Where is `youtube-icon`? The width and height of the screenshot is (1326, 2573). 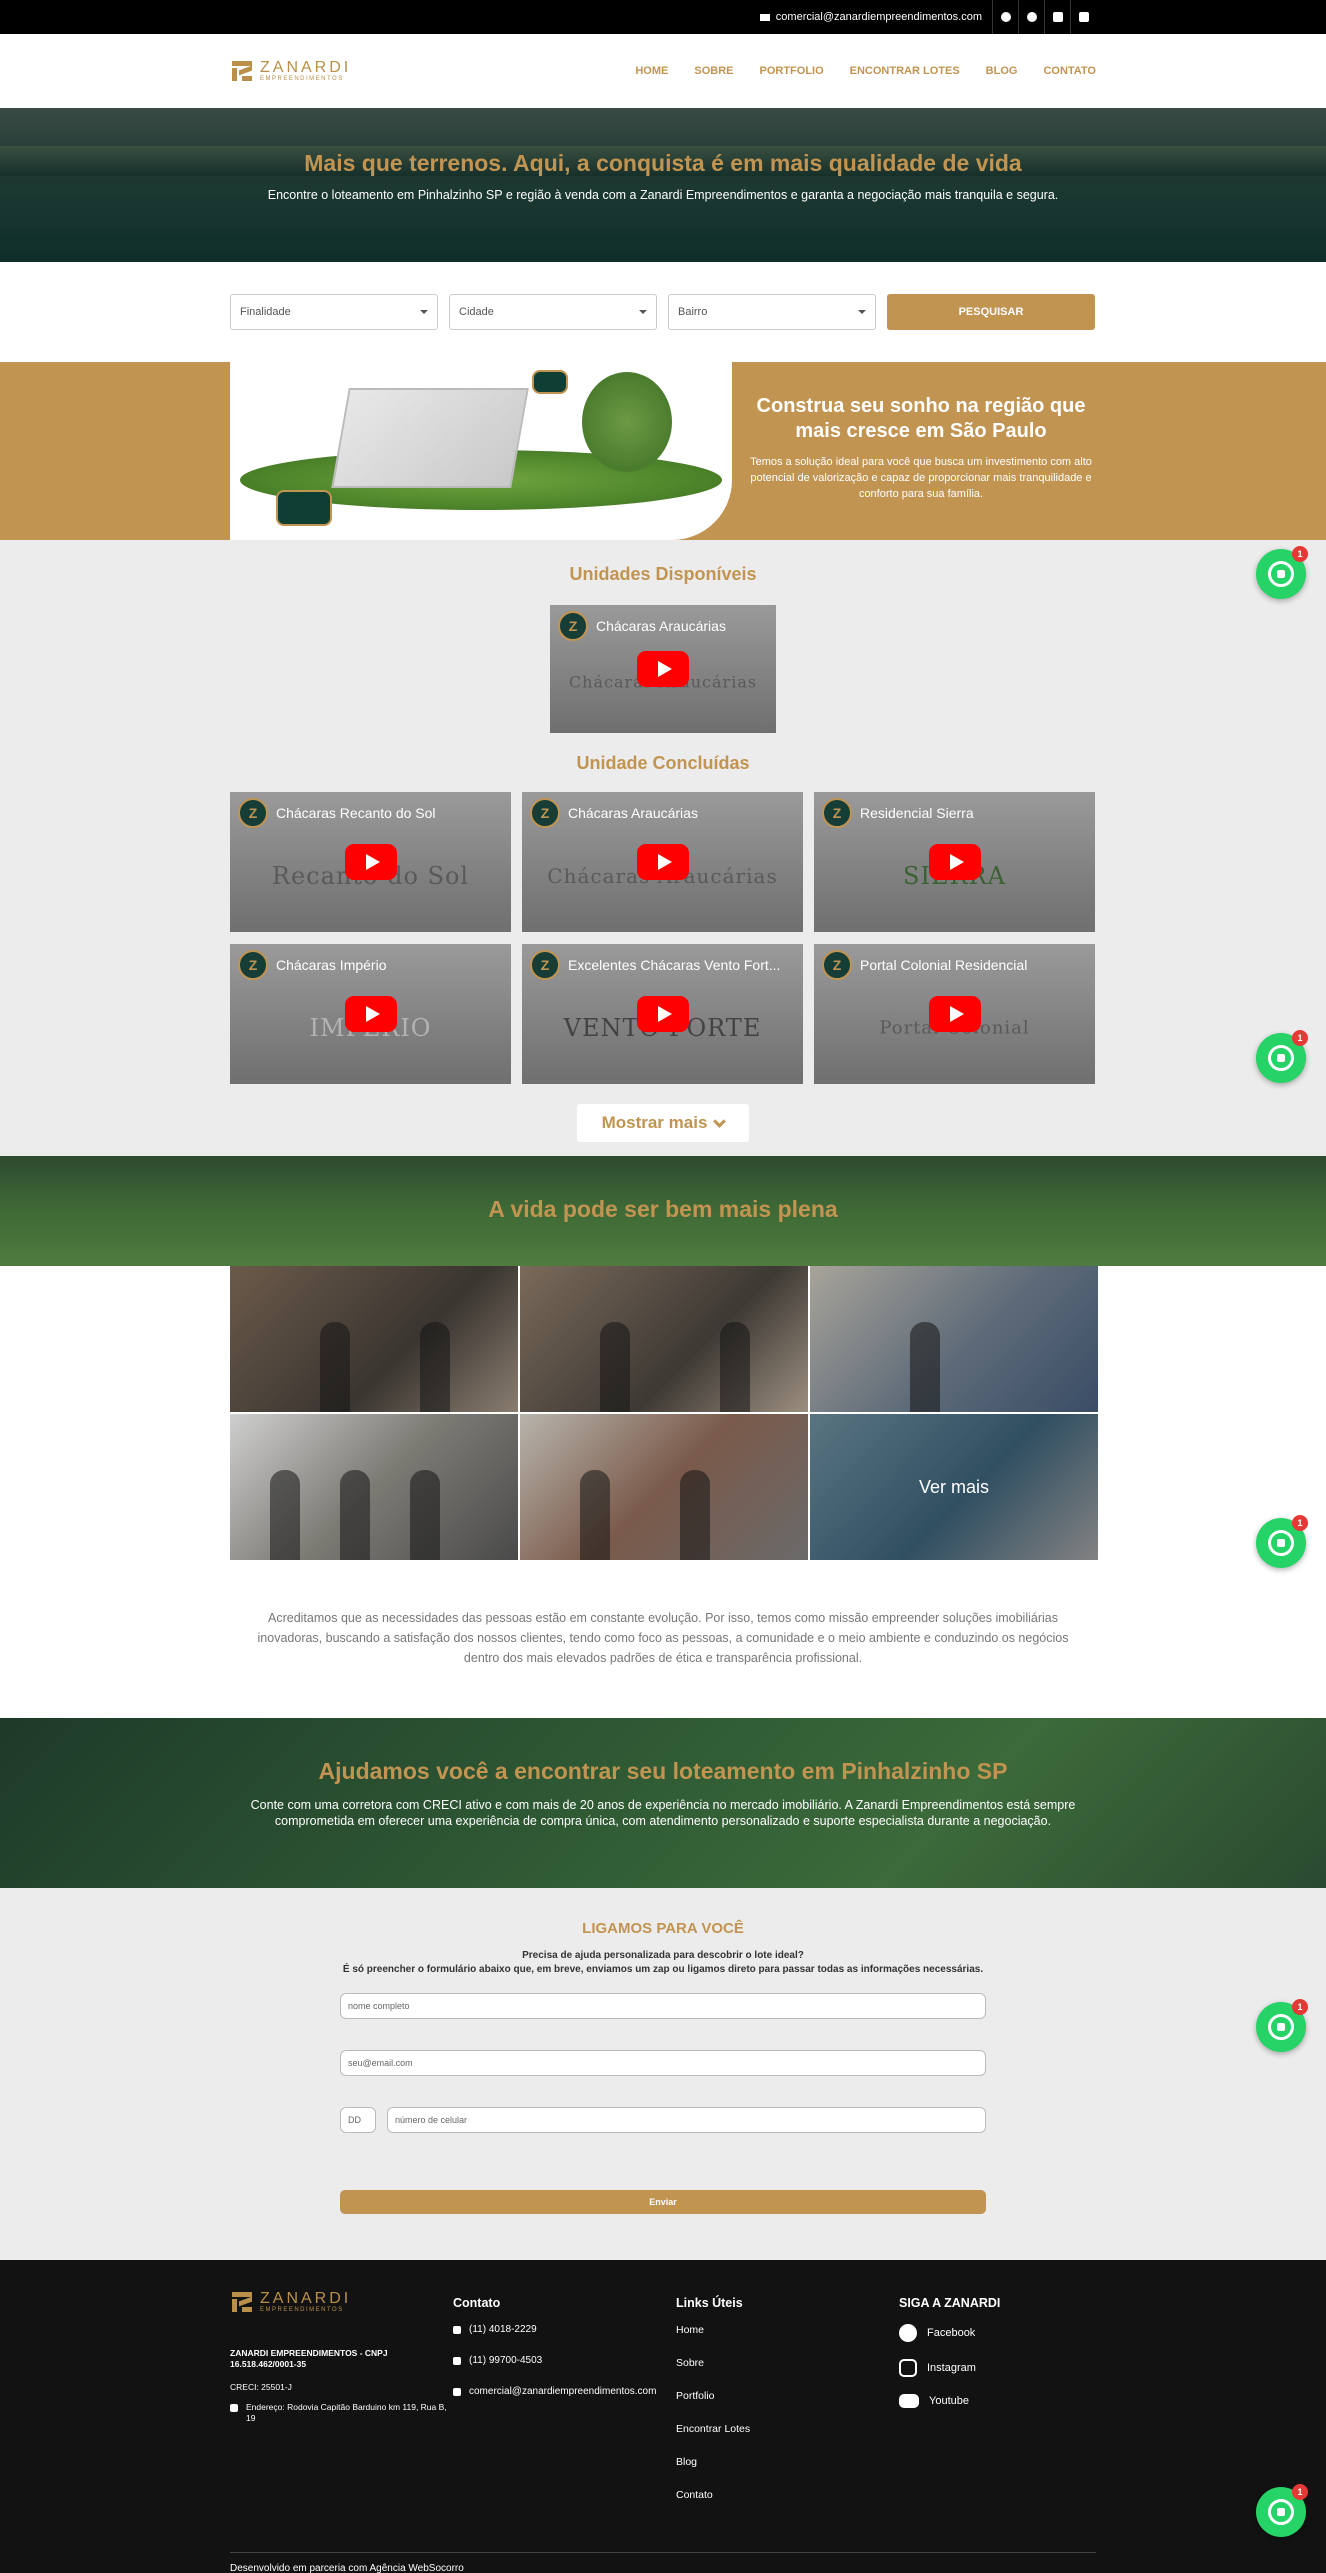 youtube-icon is located at coordinates (1057, 17).